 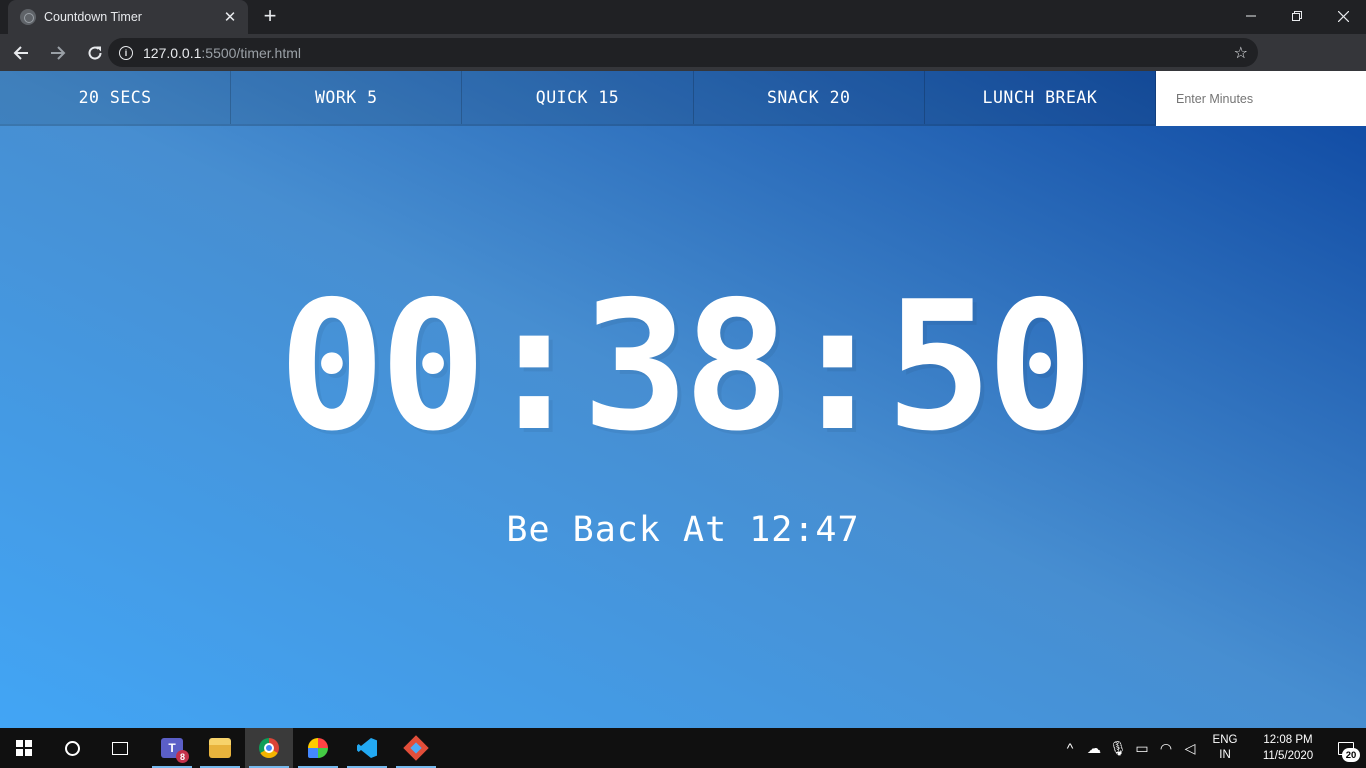 I want to click on start-button, so click(x=24, y=748).